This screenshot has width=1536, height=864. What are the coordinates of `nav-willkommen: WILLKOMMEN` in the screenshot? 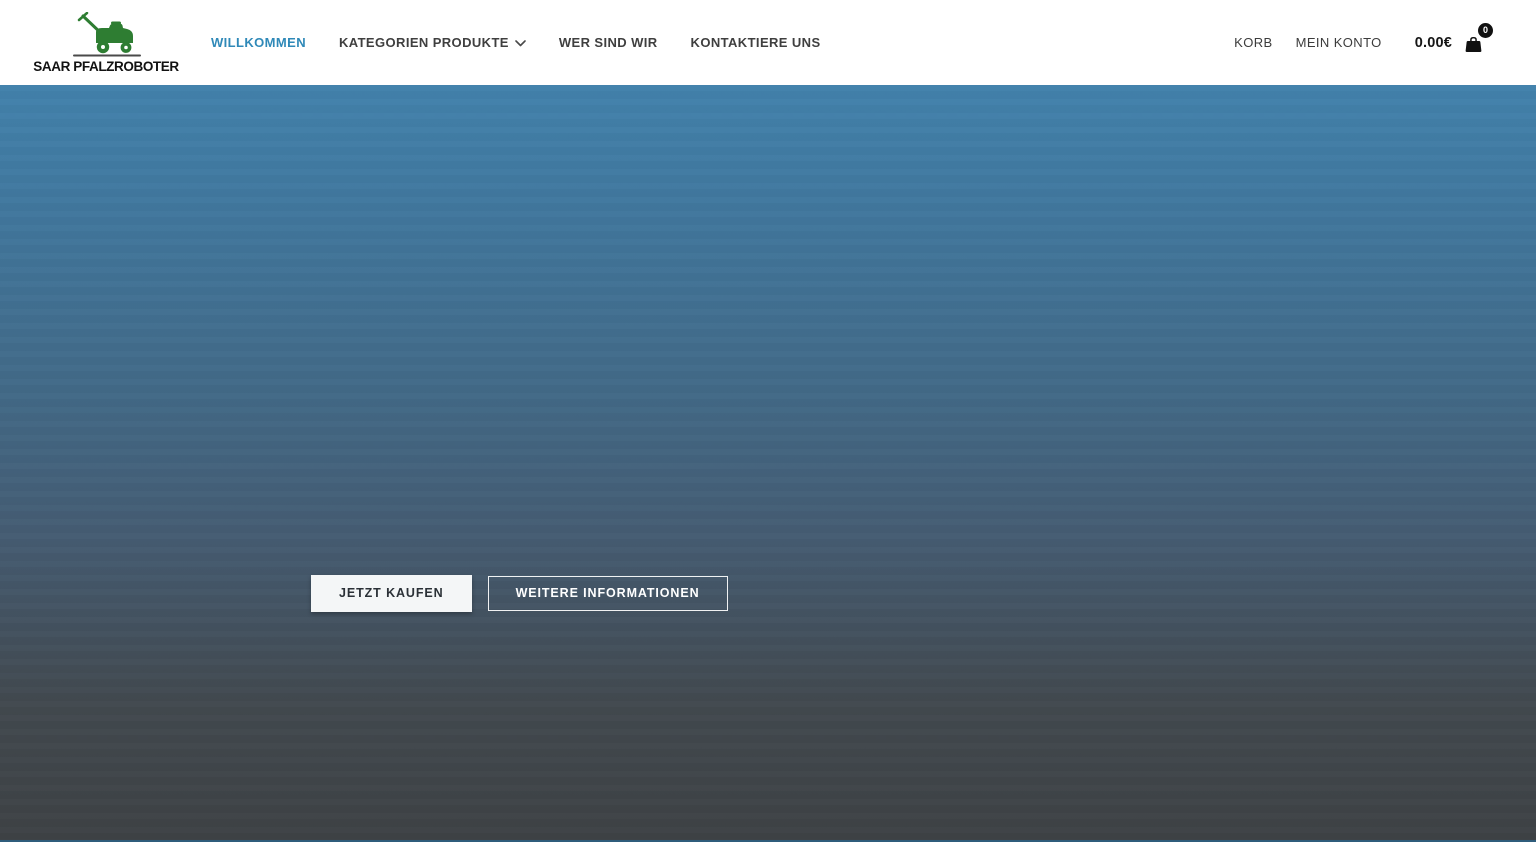 It's located at (258, 42).